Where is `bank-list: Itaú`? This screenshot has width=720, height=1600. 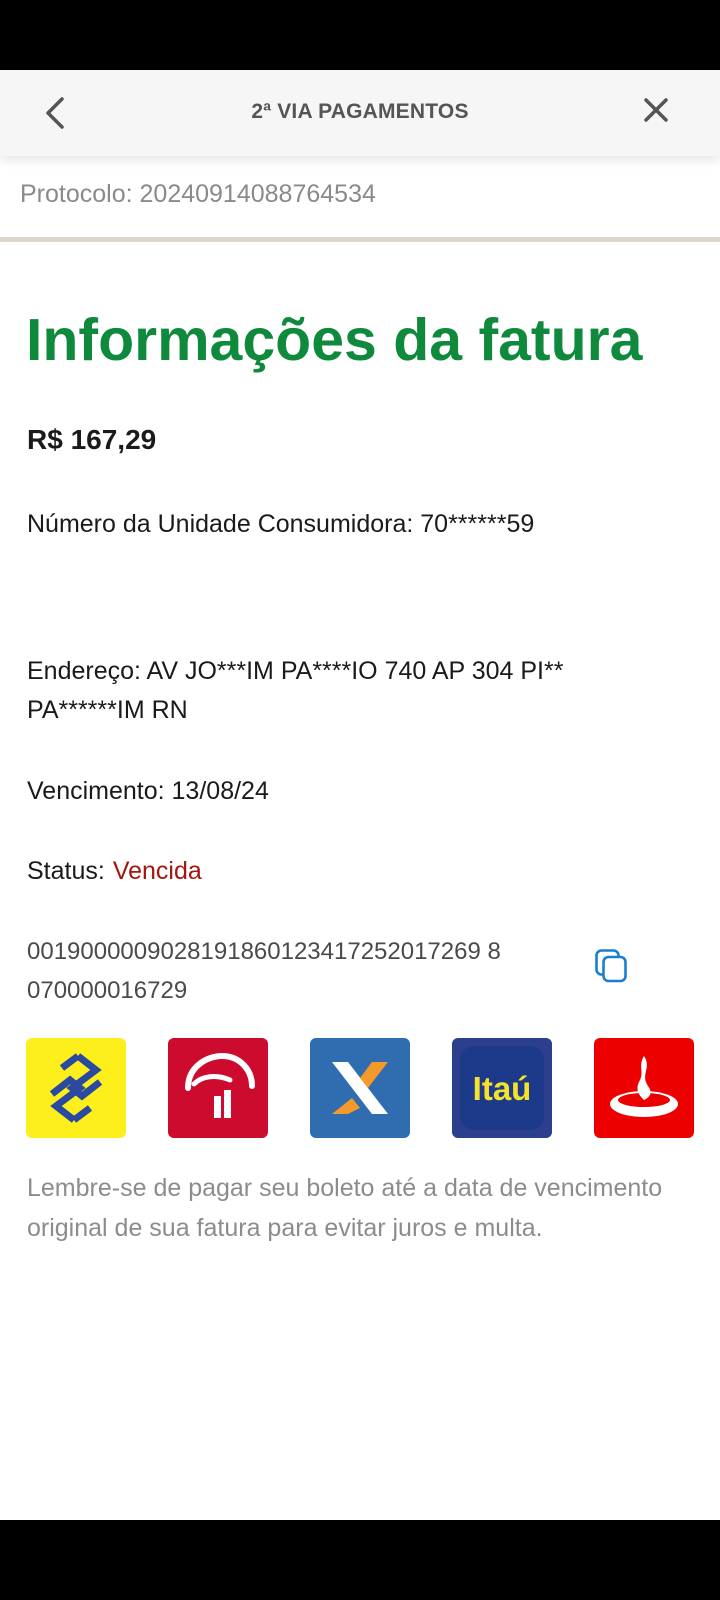 bank-list: Itaú is located at coordinates (361, 1088).